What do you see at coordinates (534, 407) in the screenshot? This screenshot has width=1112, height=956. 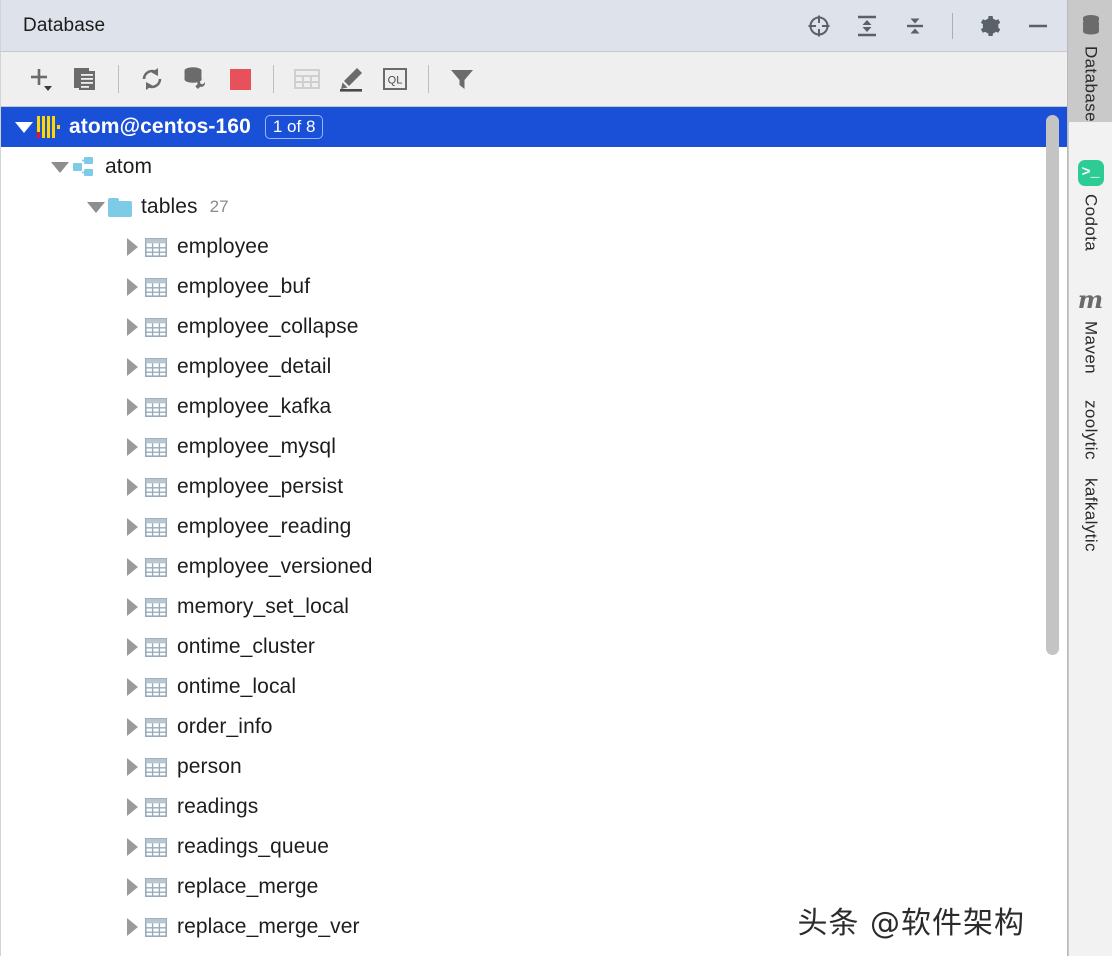 I see `table-row: employee_kafka` at bounding box center [534, 407].